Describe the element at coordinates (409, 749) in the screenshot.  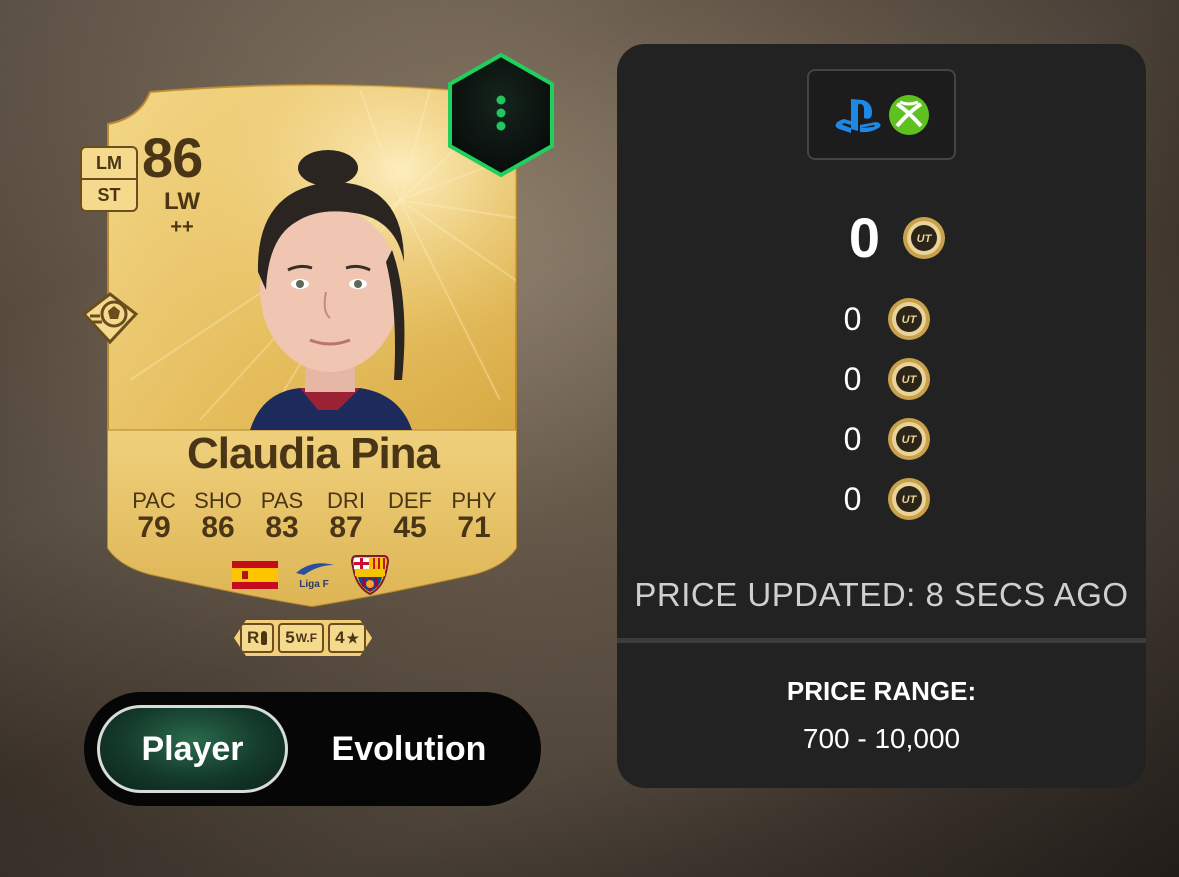
I see `toggle-evolution-button: Evolution` at that location.